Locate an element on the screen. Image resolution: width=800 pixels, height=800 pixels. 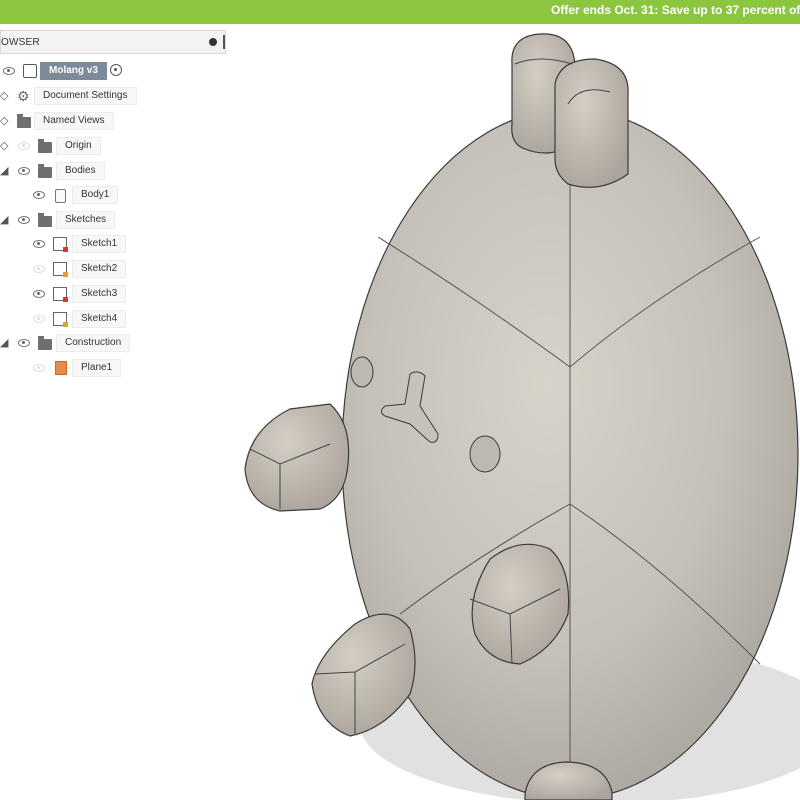
tree-item-label: Sketch3 is located at coordinates (99, 294).